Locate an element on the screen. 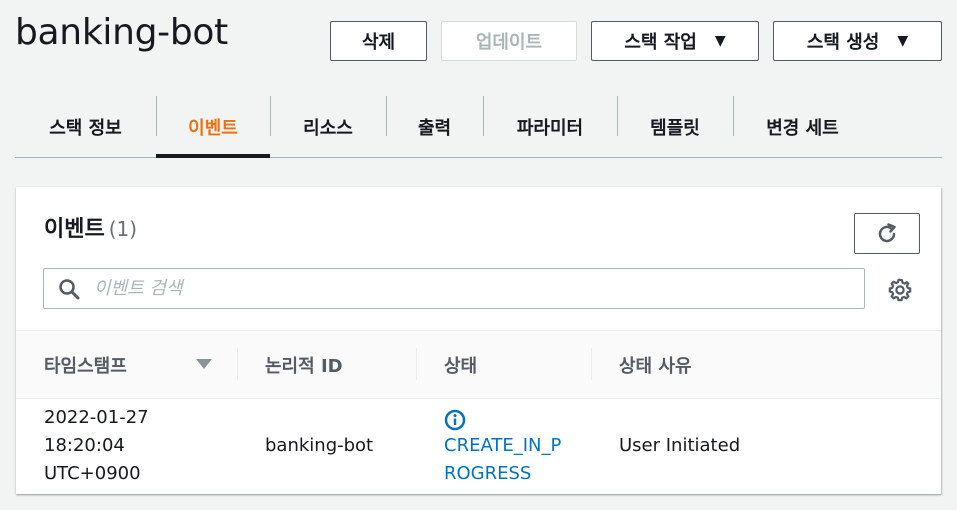 This screenshot has height=510, width=957. tab-label: 이벤트 is located at coordinates (213, 128).